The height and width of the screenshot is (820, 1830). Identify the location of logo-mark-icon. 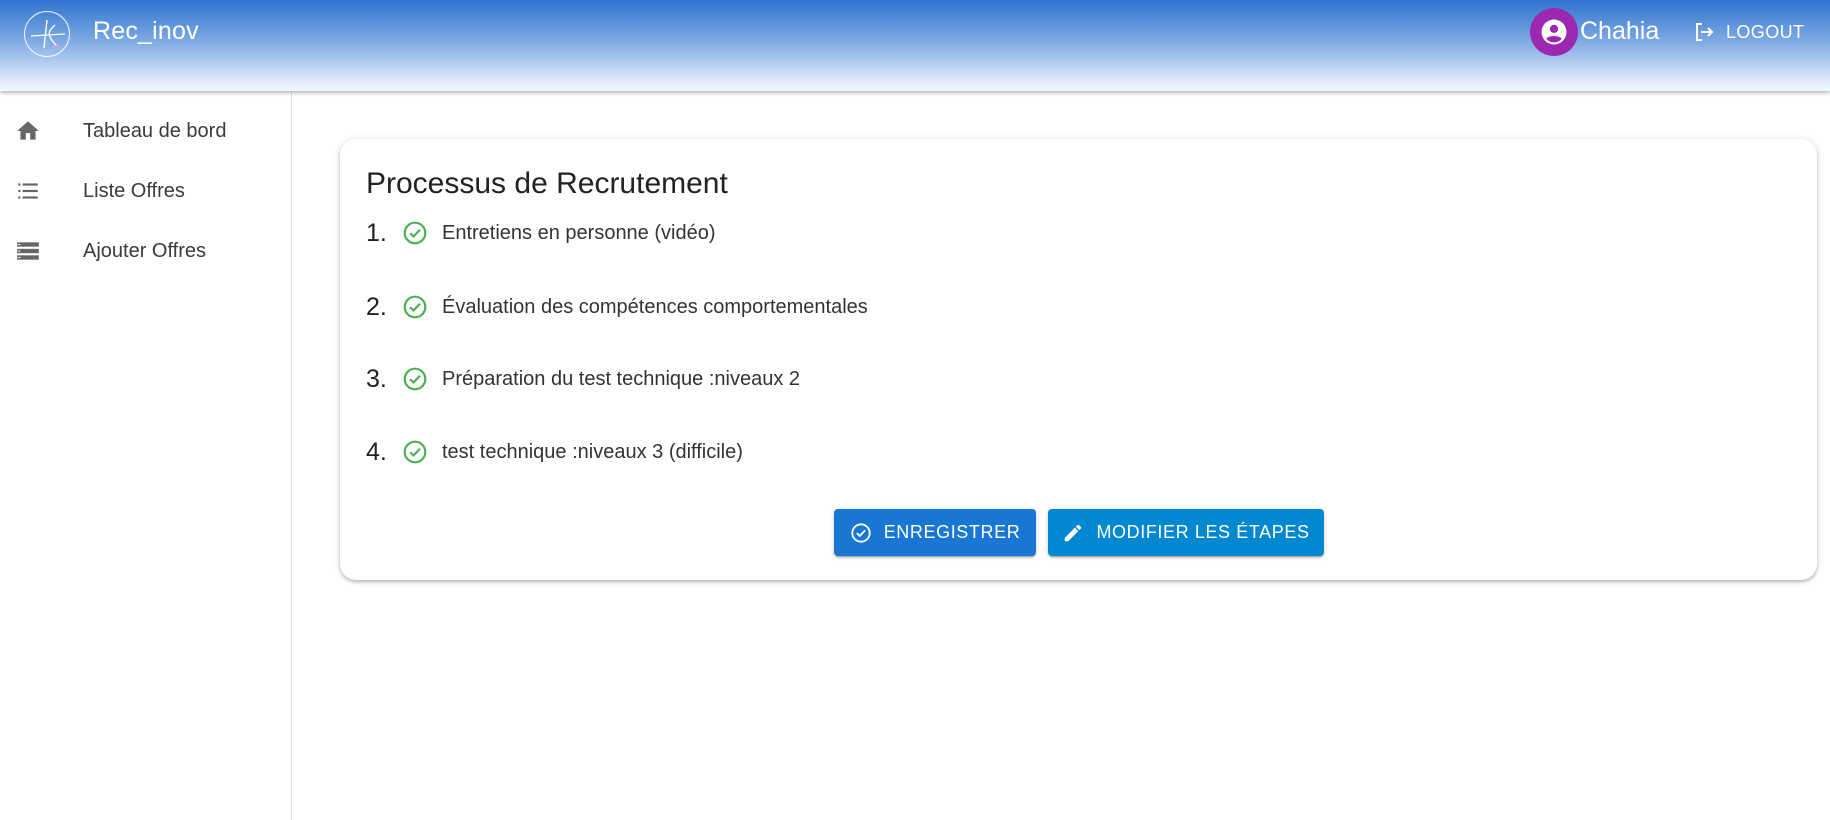
(48, 34).